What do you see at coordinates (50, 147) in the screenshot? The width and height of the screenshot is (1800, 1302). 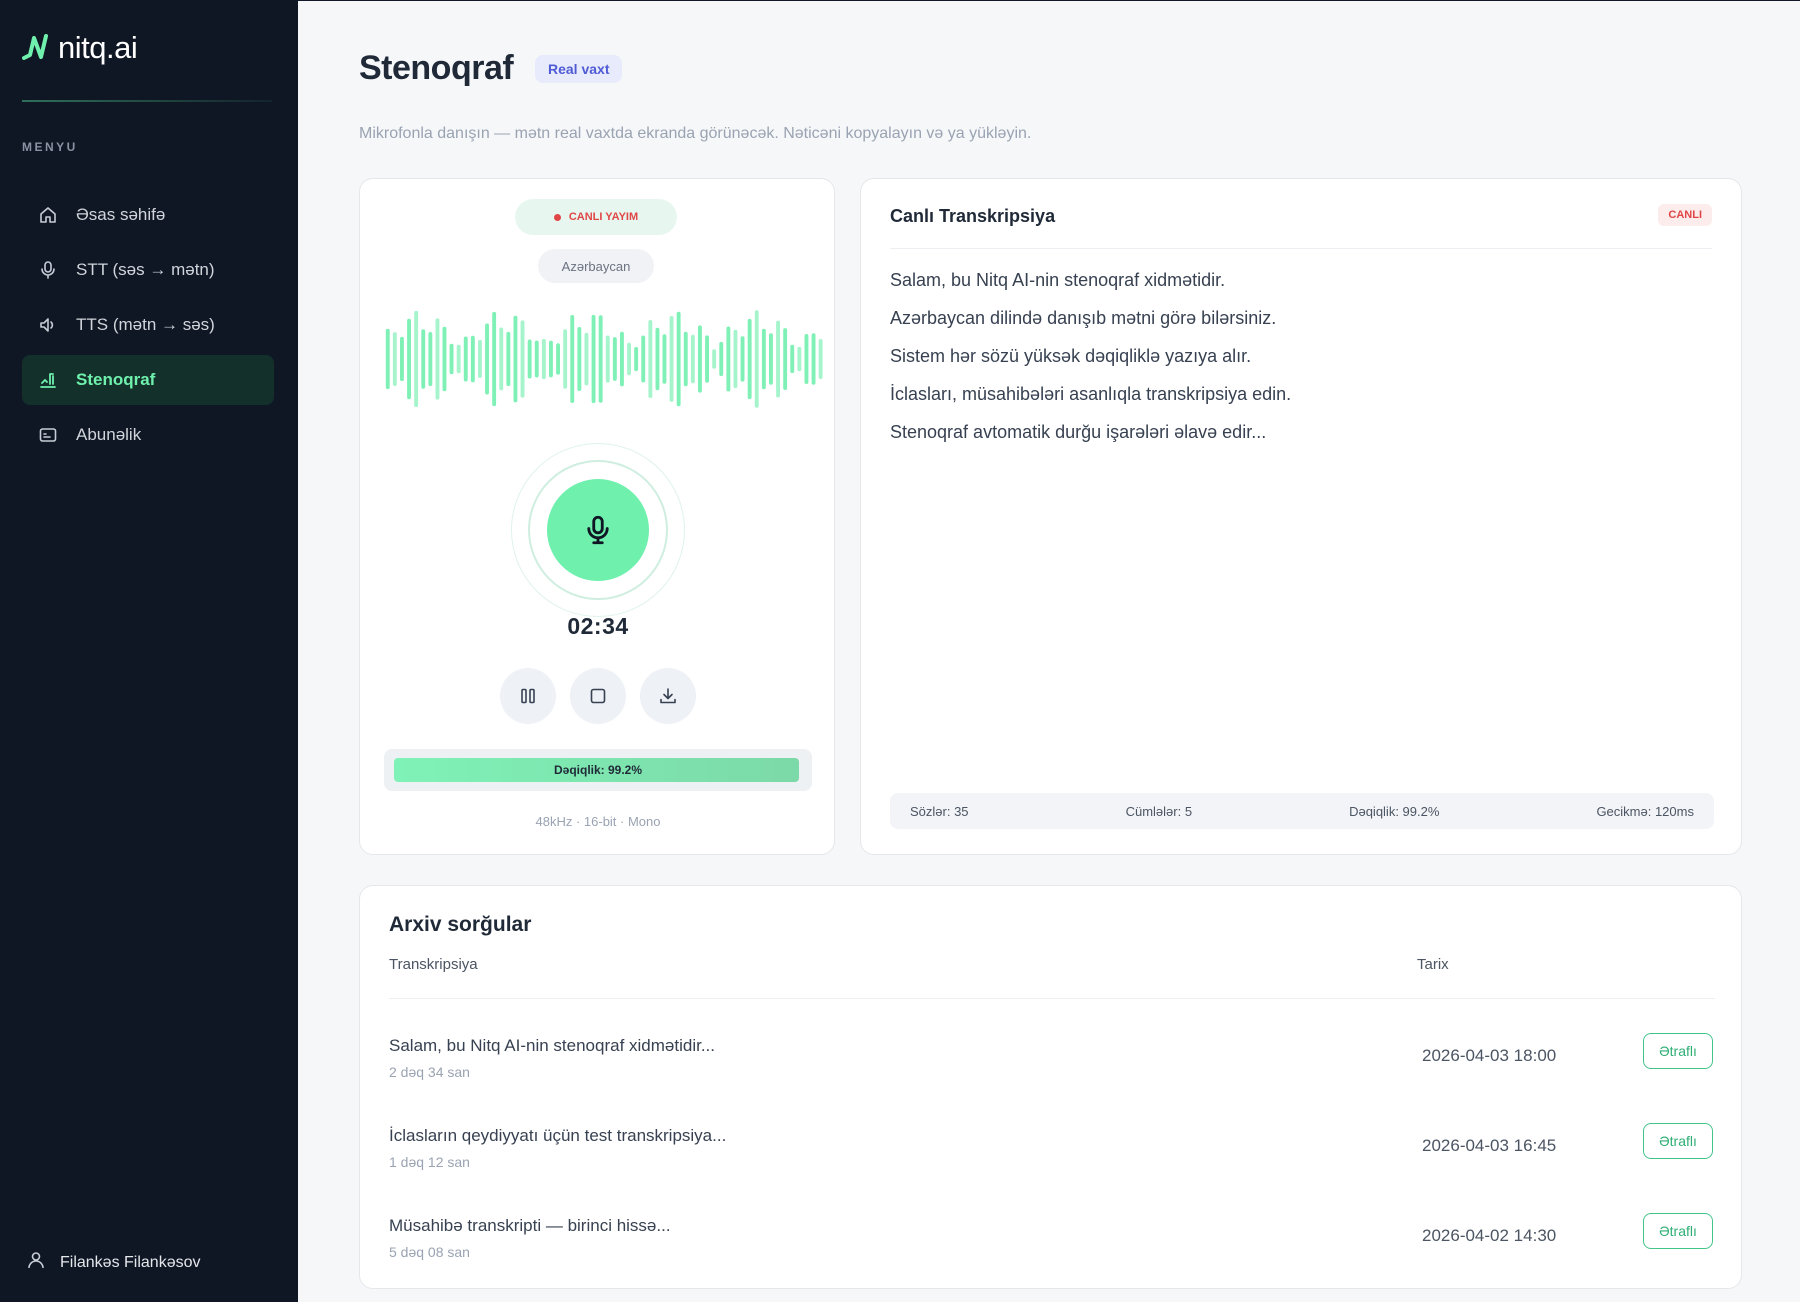 I see `menu-title: MENYU` at bounding box center [50, 147].